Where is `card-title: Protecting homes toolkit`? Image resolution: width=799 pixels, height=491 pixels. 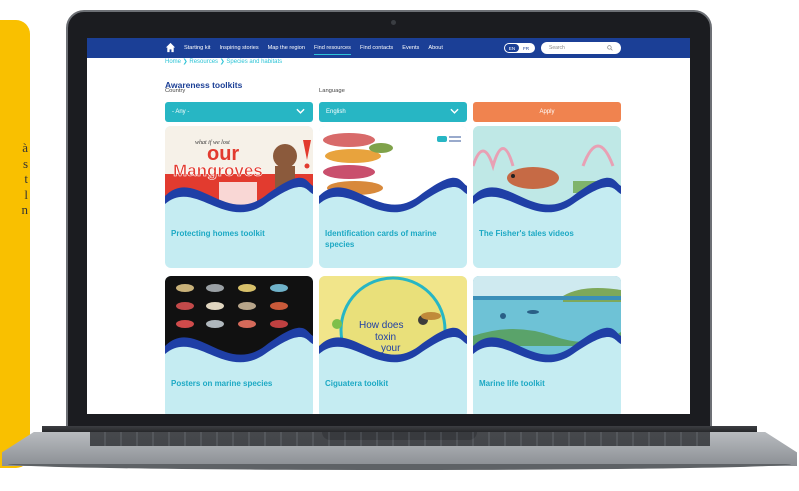 card-title: Protecting homes toolkit is located at coordinates (240, 233).